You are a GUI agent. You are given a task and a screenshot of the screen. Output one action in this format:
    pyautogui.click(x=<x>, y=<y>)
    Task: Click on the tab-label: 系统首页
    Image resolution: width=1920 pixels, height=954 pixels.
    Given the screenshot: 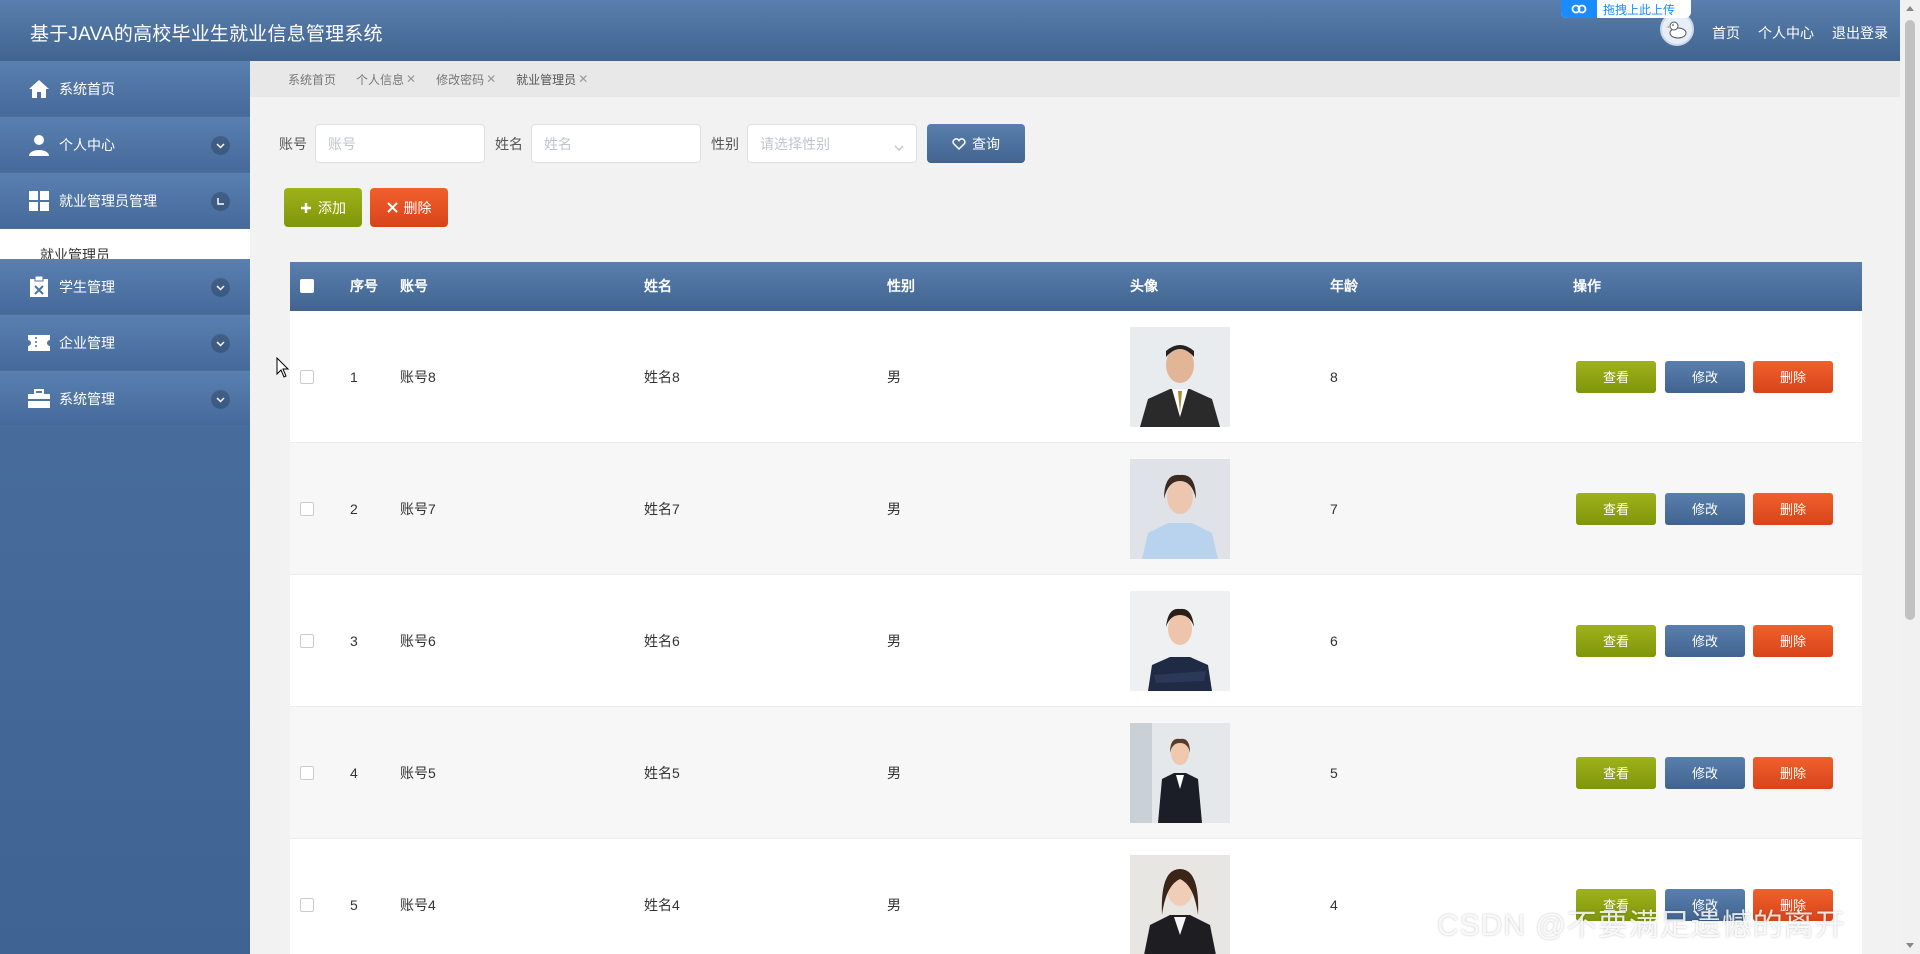 What is the action you would take?
    pyautogui.click(x=312, y=79)
    